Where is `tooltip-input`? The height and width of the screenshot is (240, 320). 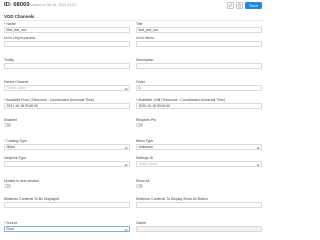 tooltip-input is located at coordinates (67, 66).